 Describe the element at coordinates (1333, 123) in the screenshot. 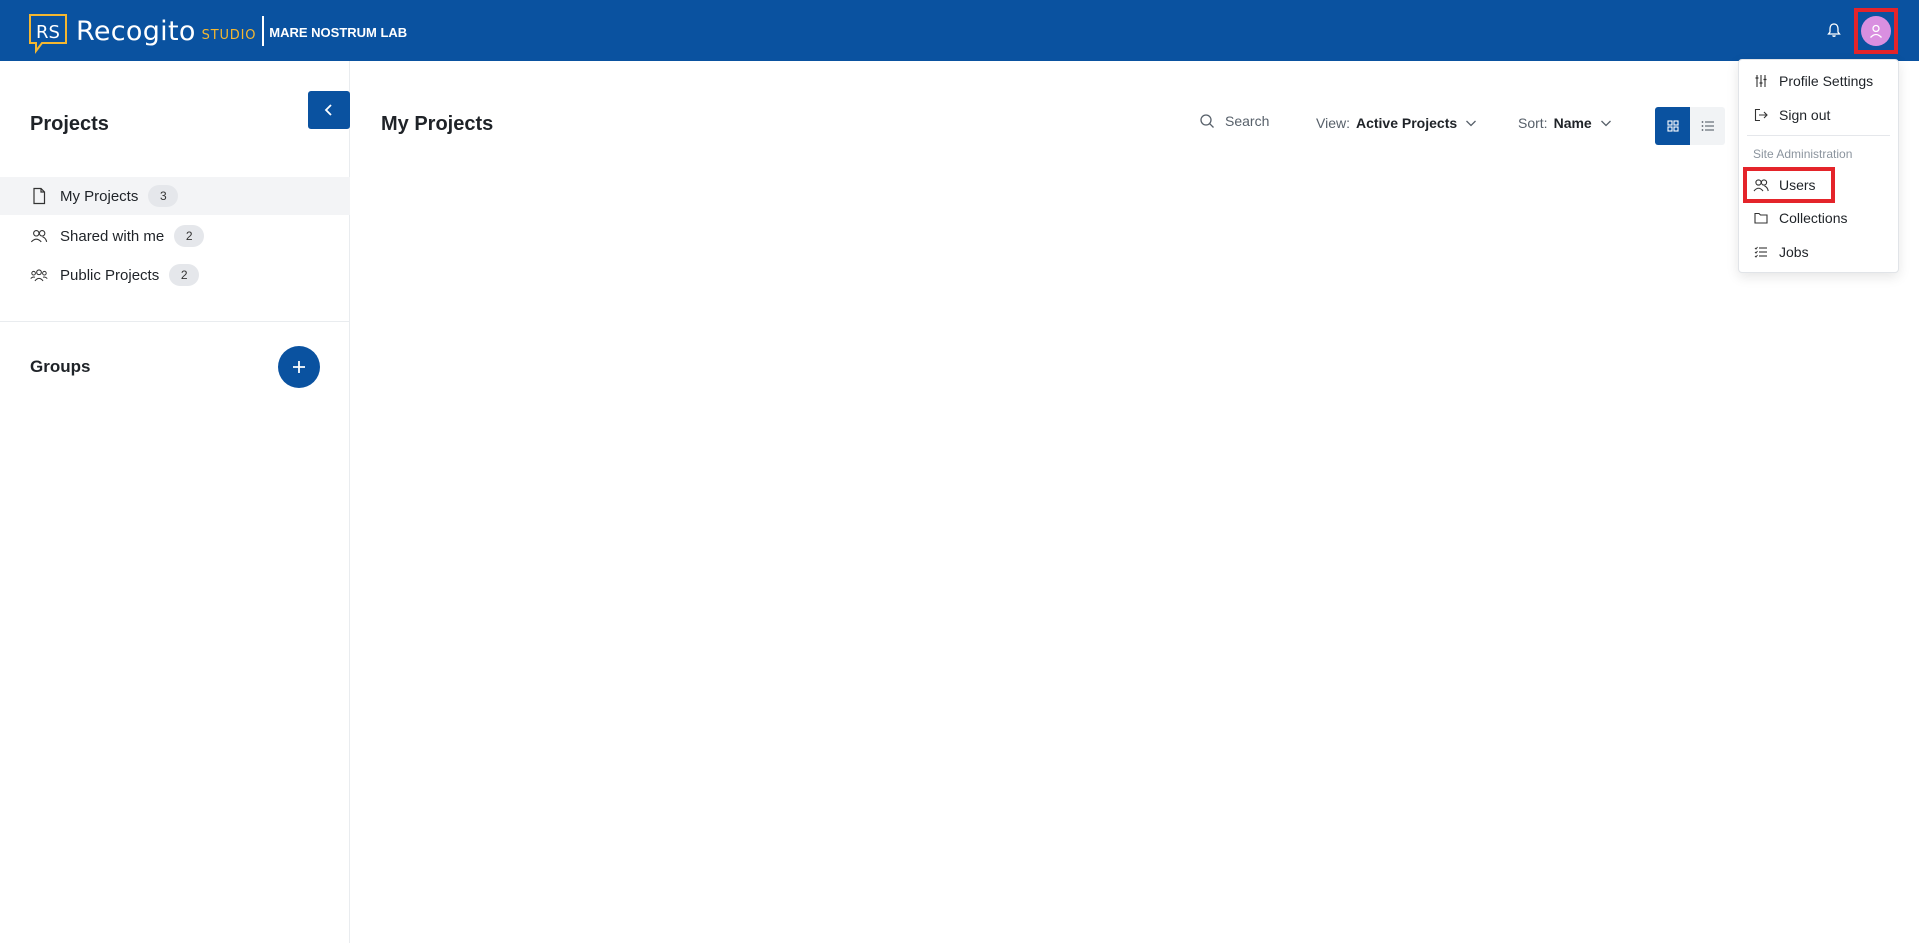

I see `view-label: View:` at that location.